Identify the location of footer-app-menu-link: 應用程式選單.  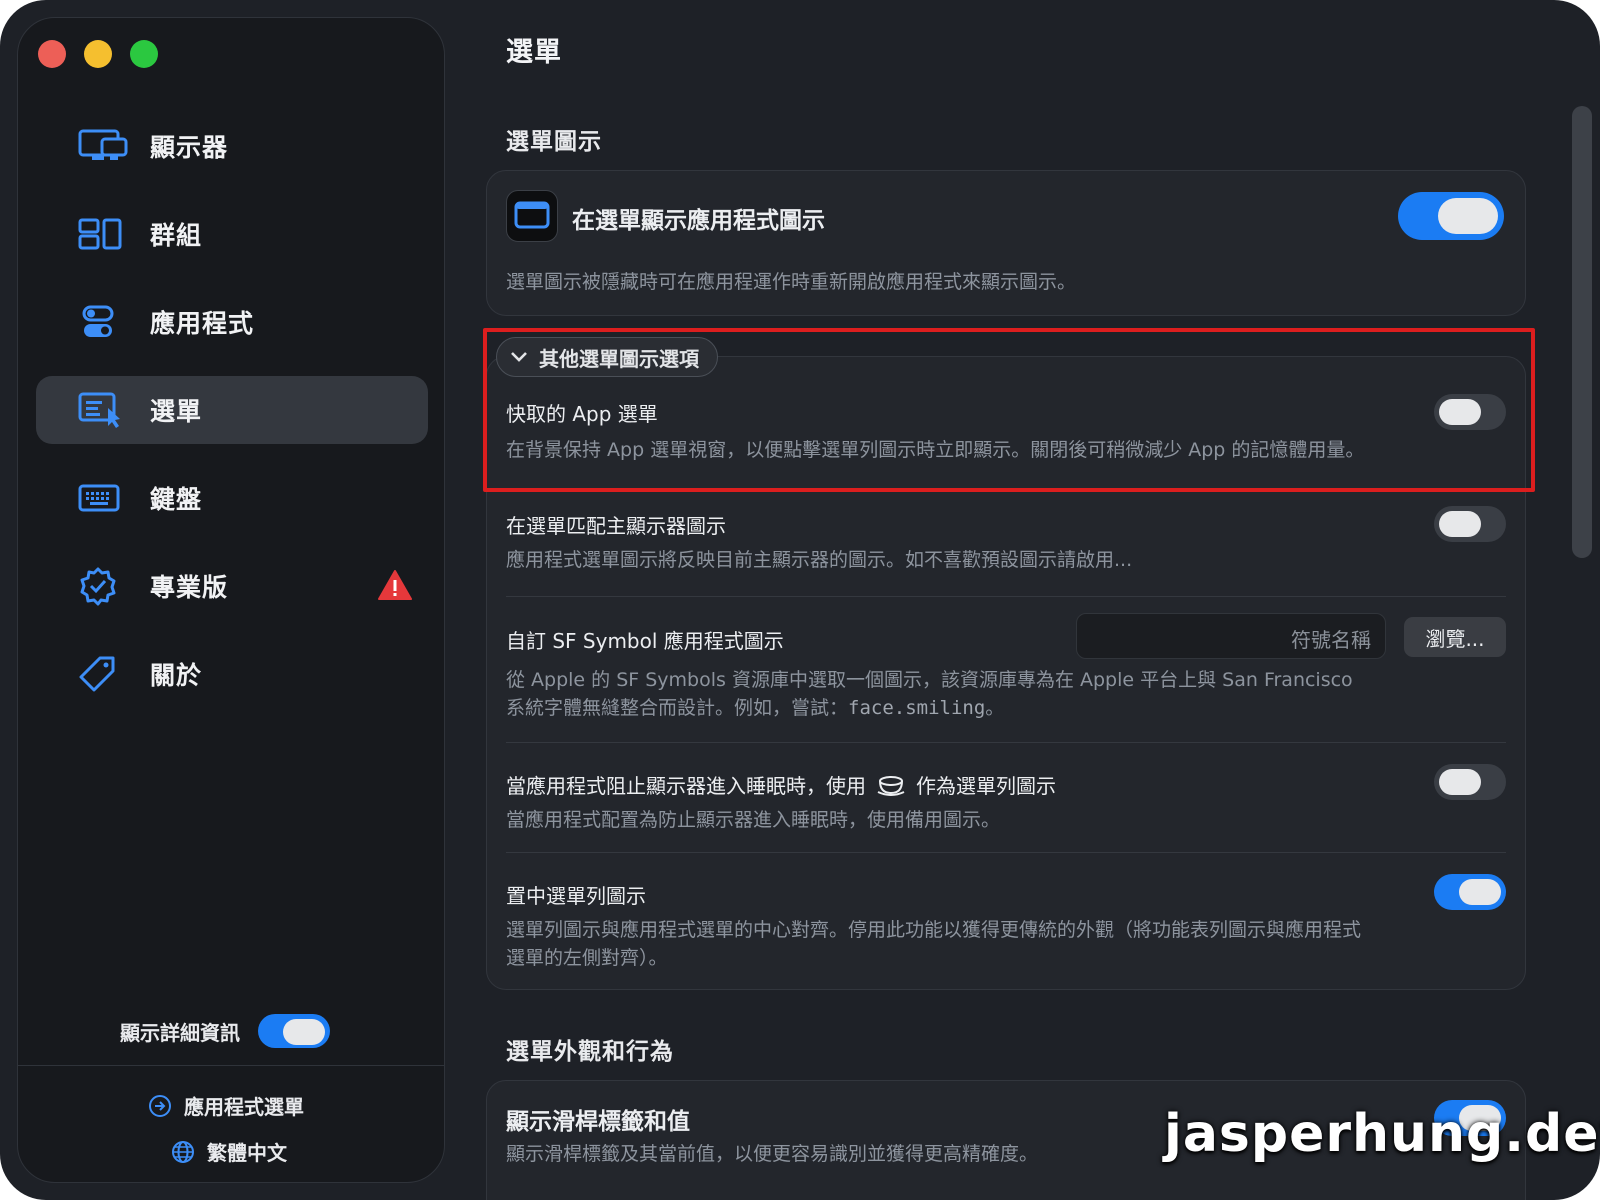
(226, 1105).